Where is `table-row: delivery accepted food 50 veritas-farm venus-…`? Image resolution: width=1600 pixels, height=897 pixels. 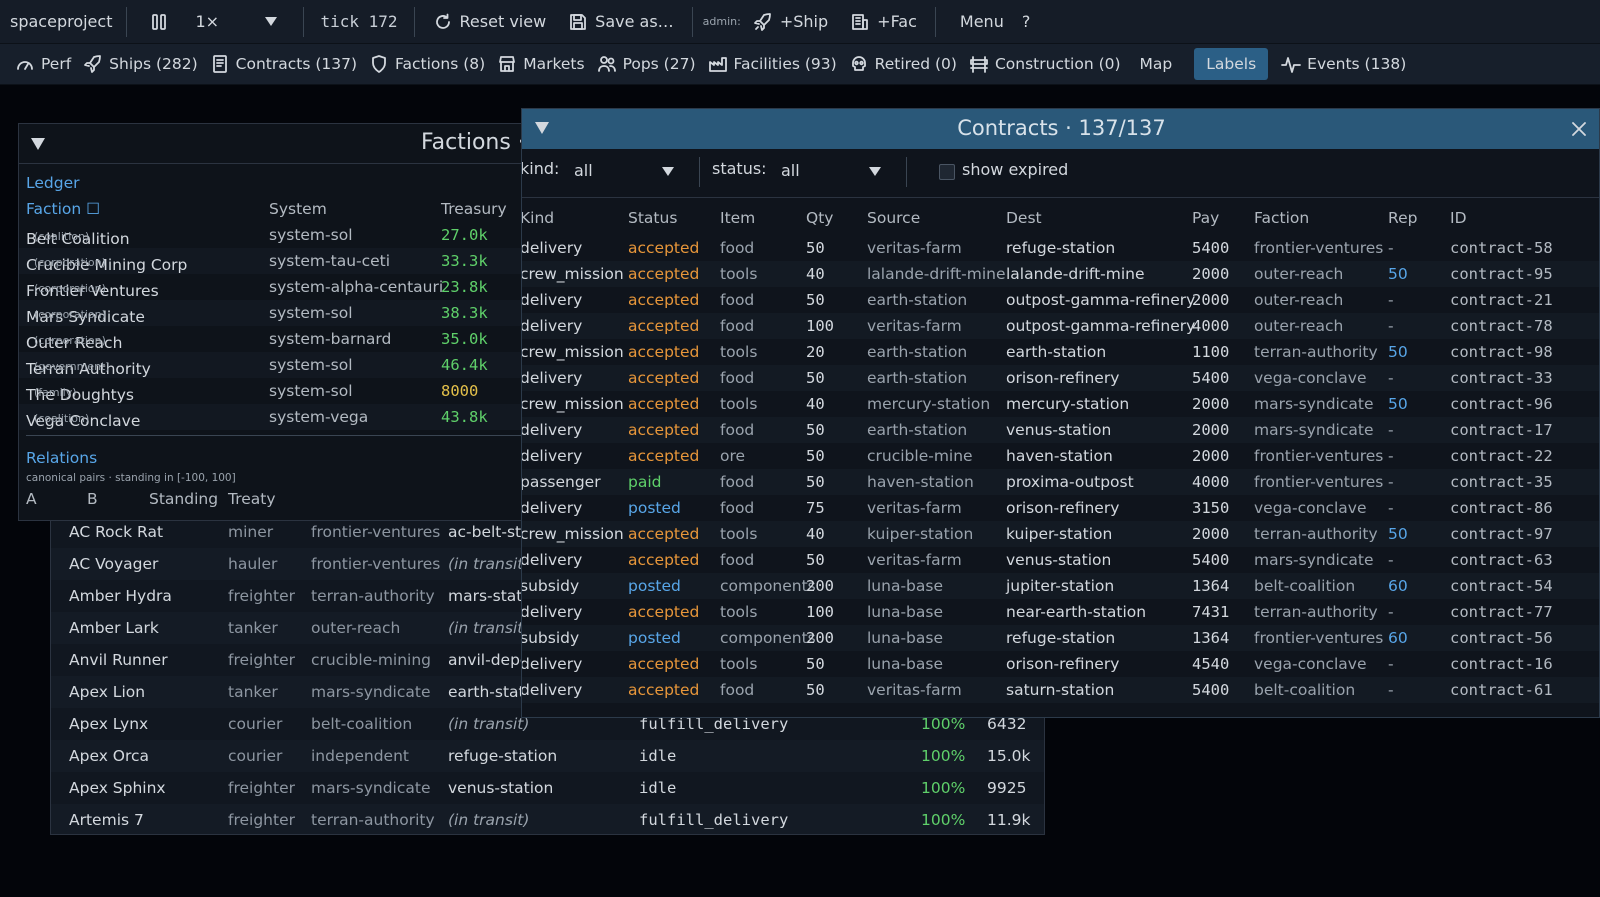
table-row: delivery accepted food 50 veritas-farm venus-… is located at coordinates (1060, 560).